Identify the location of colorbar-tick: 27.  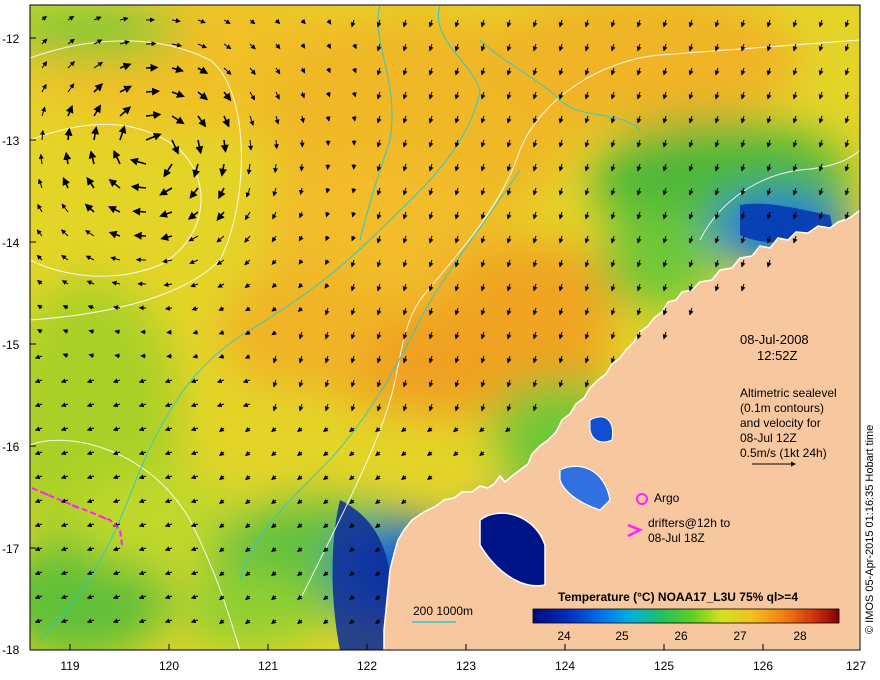
(740, 636).